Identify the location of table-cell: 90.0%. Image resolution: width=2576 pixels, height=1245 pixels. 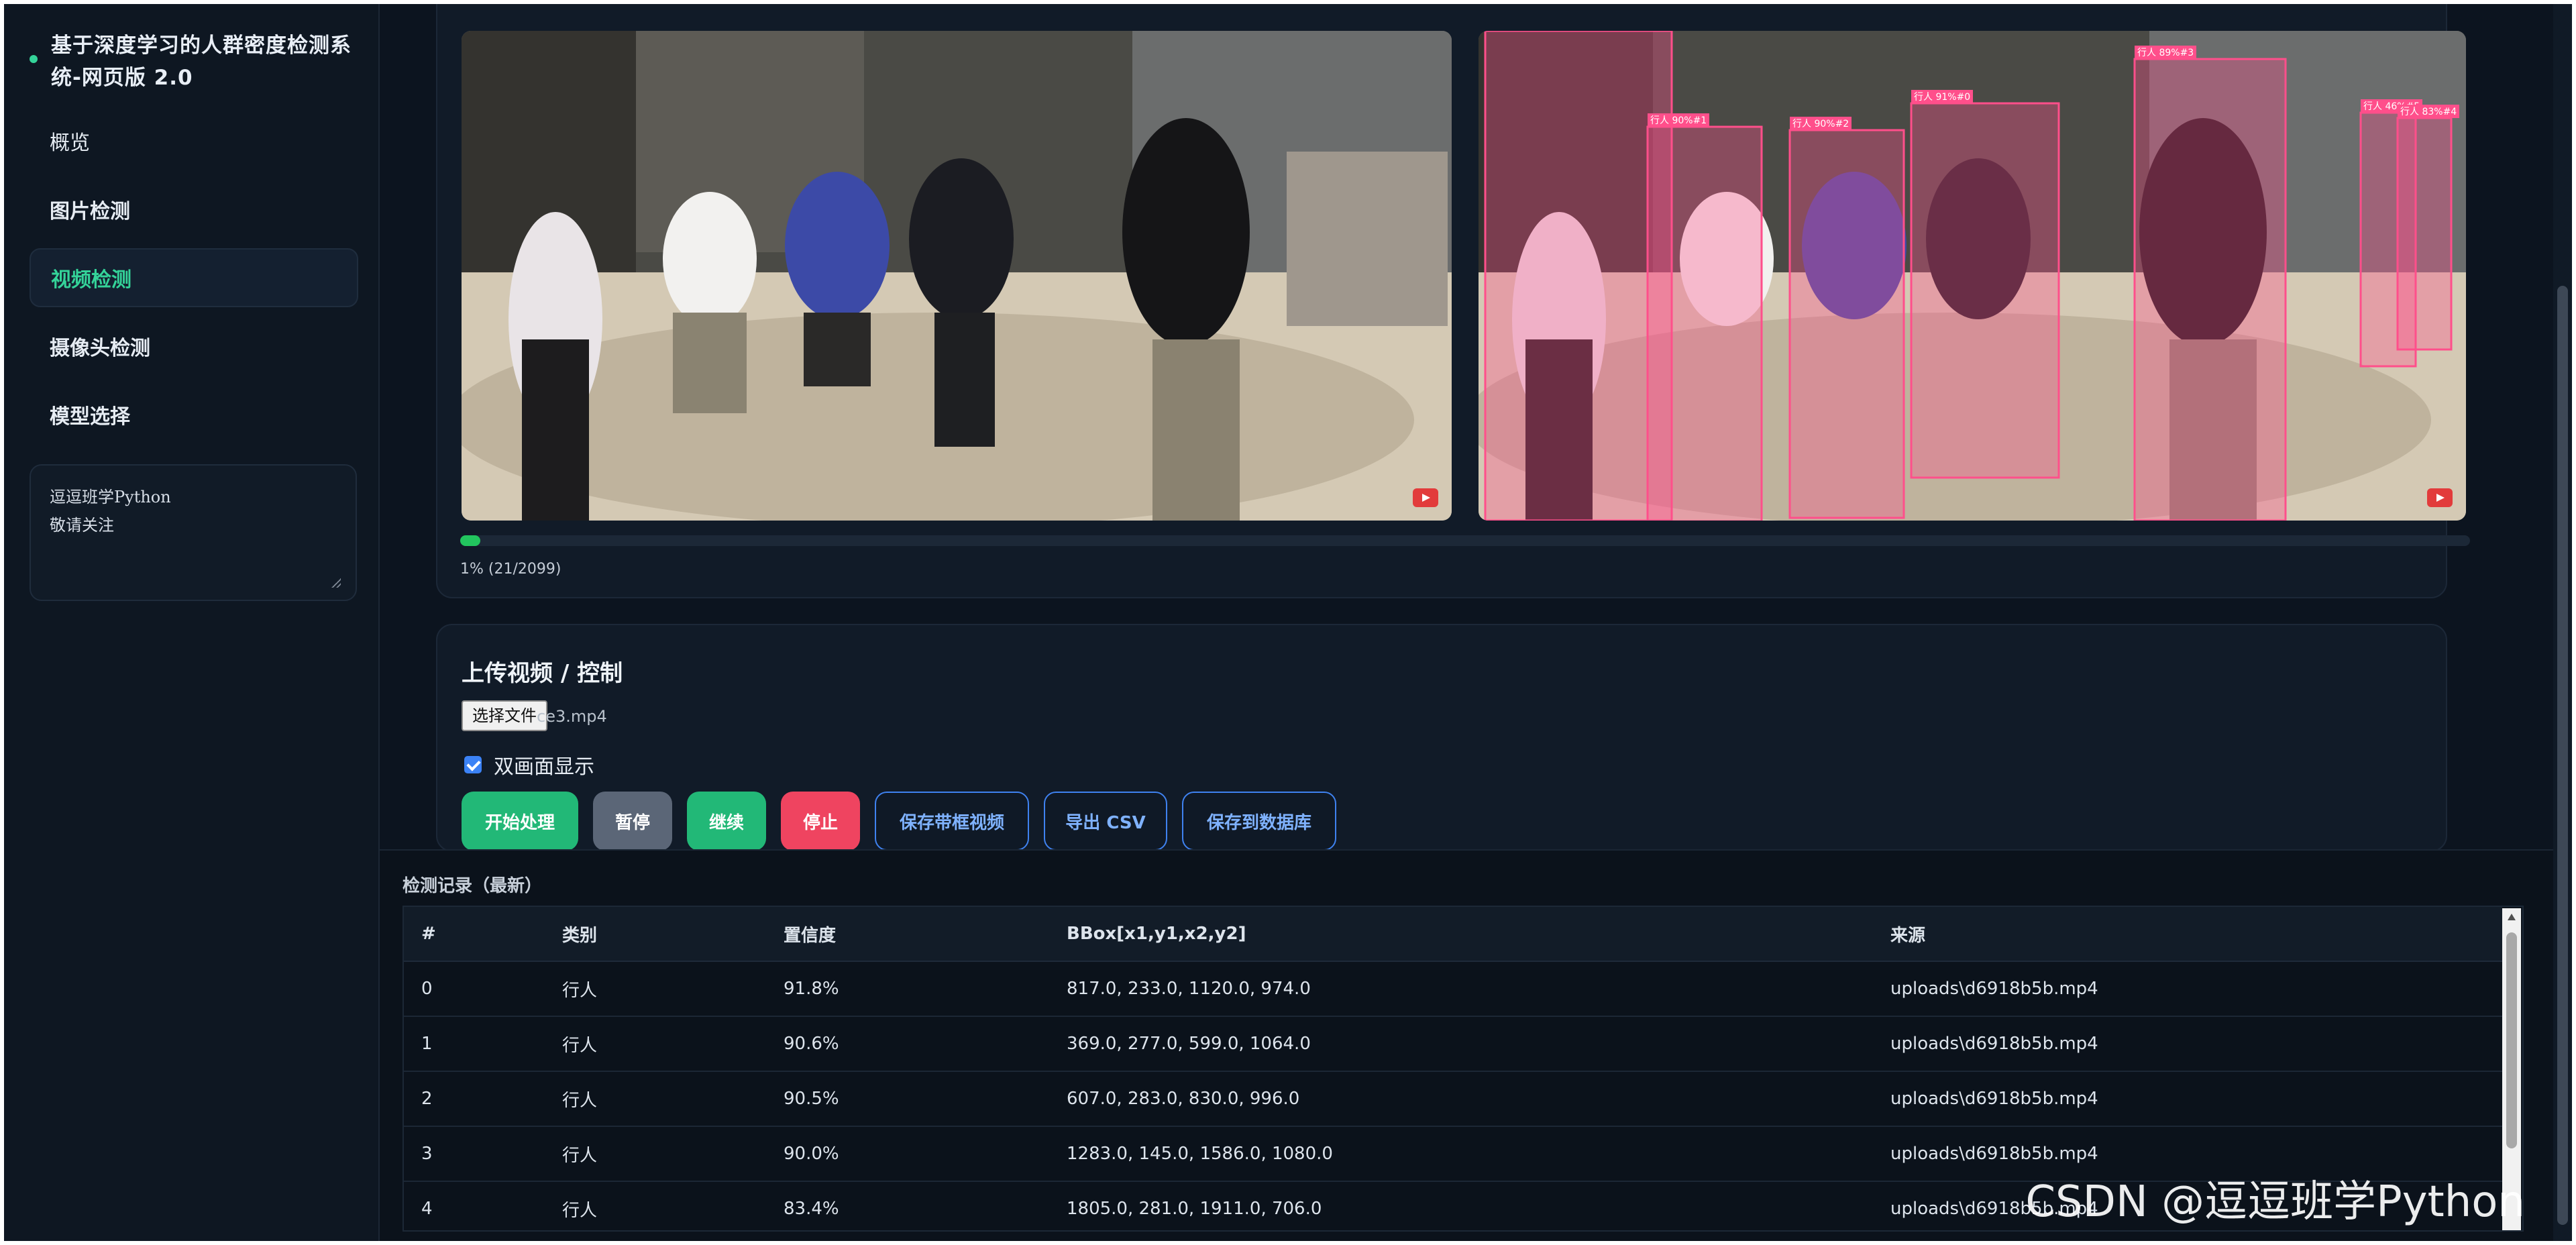
(907, 1154).